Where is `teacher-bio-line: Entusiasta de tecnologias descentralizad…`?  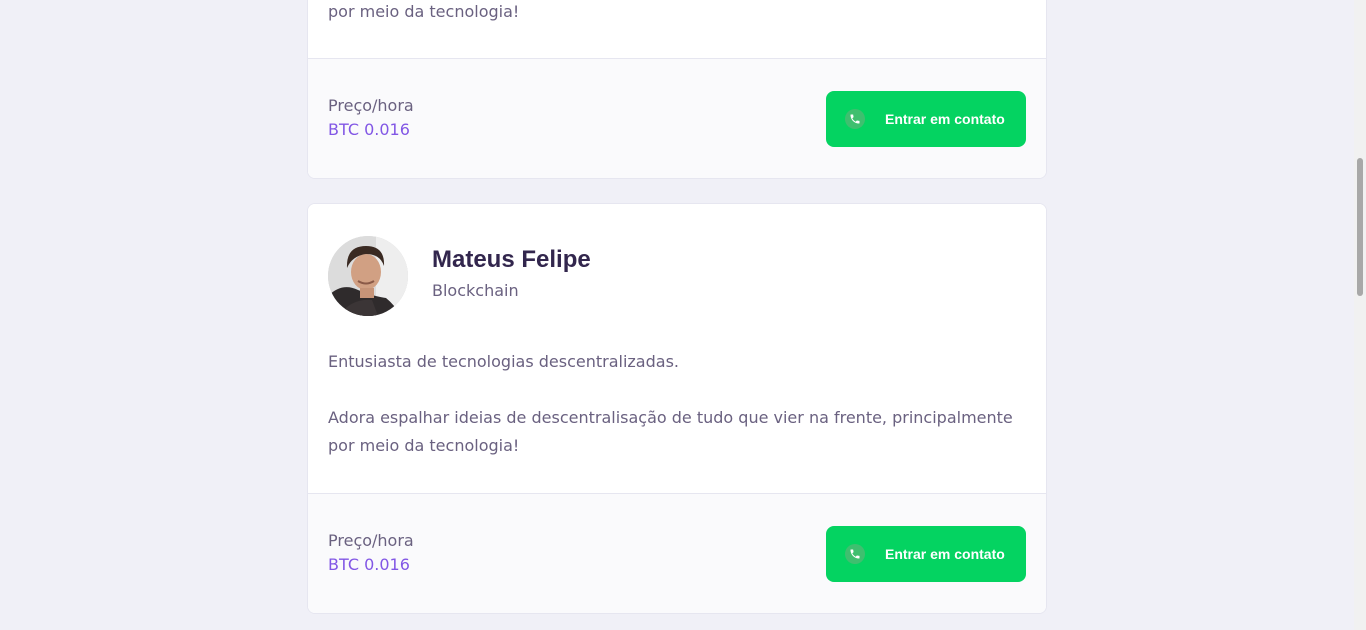
teacher-bio-line: Entusiasta de tecnologias descentralizad… is located at coordinates (503, 361).